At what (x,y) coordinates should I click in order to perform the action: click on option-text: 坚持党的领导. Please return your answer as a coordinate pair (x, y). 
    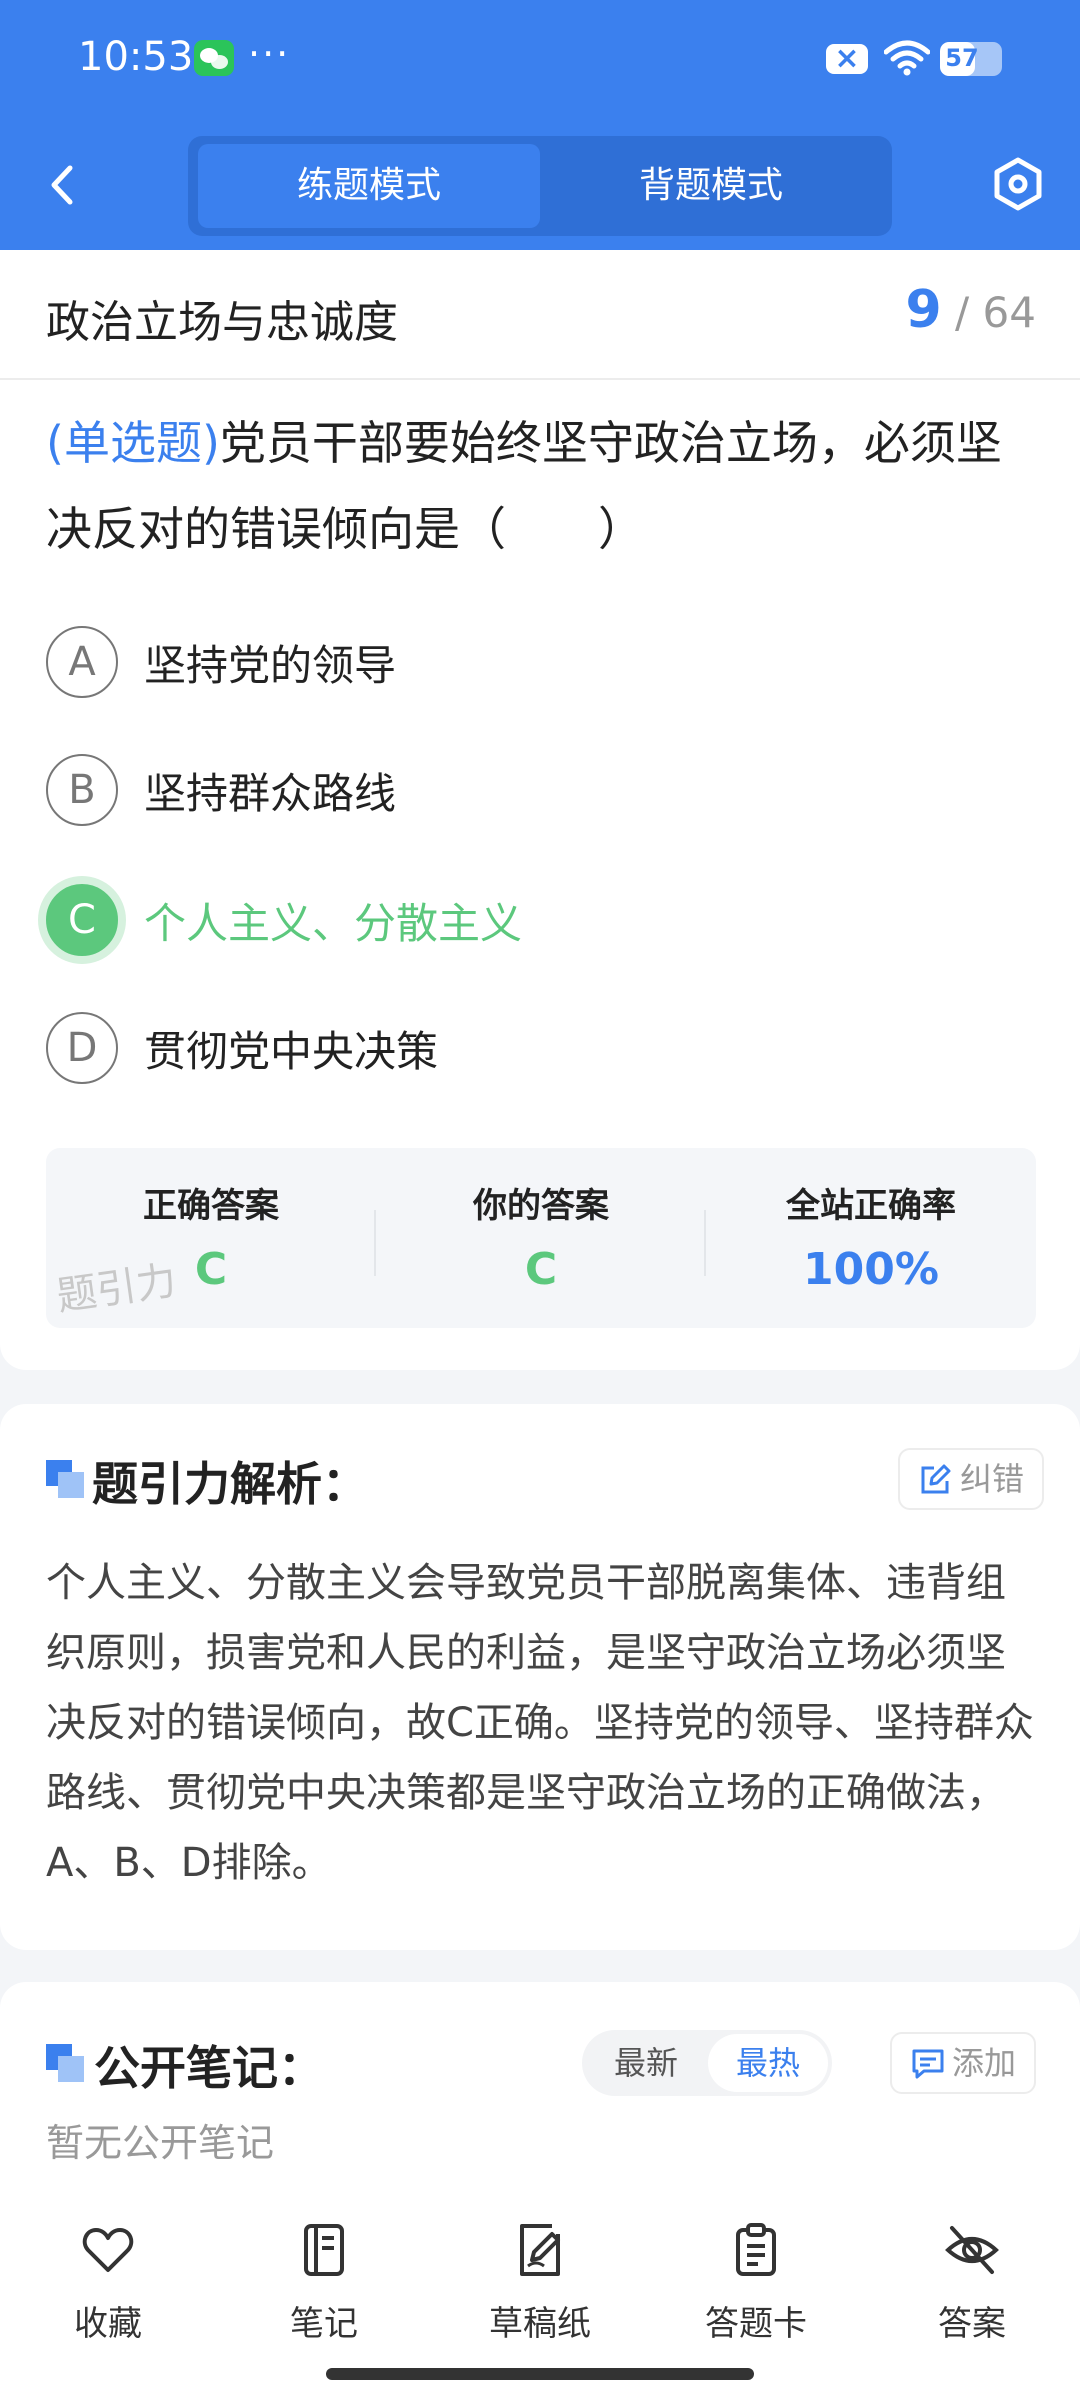
    Looking at the image, I should click on (270, 665).